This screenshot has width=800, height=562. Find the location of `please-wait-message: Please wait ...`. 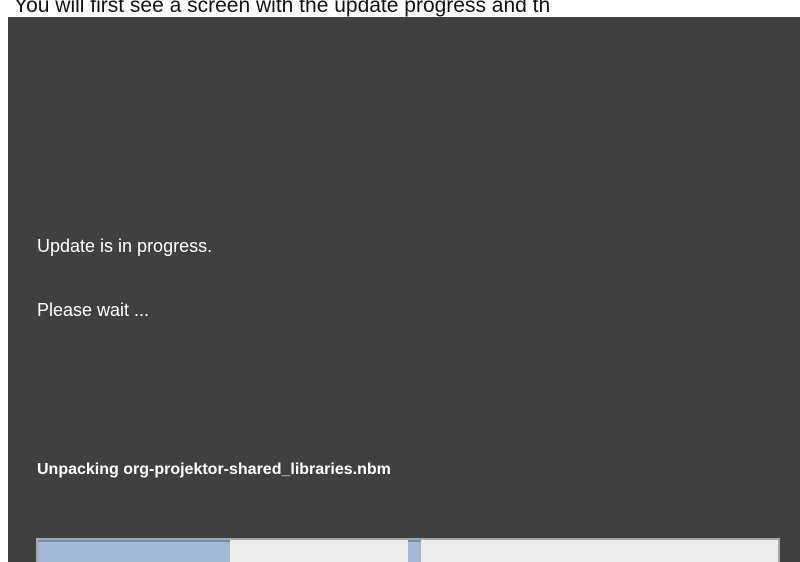

please-wait-message: Please wait ... is located at coordinates (93, 310).